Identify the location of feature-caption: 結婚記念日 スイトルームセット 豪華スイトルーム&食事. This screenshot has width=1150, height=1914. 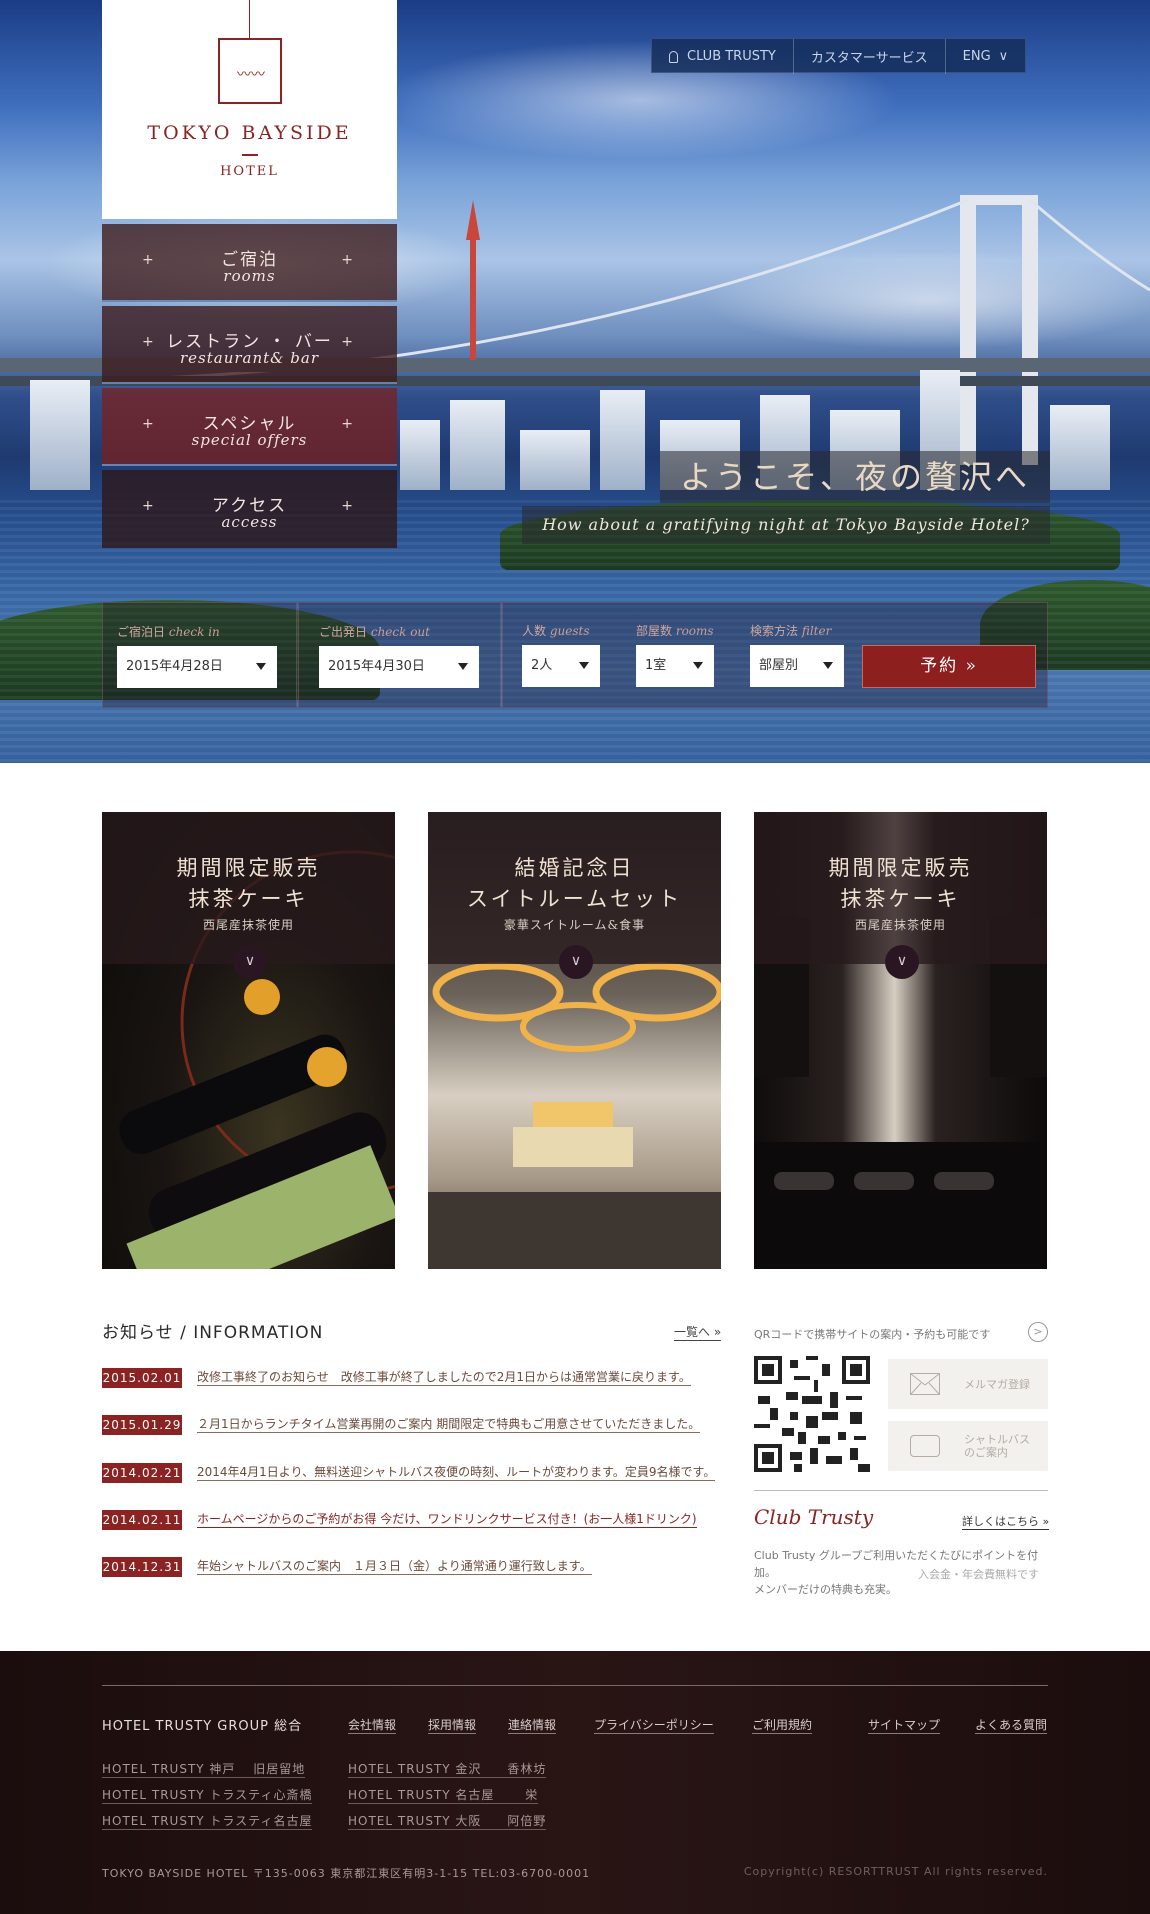
(574, 888).